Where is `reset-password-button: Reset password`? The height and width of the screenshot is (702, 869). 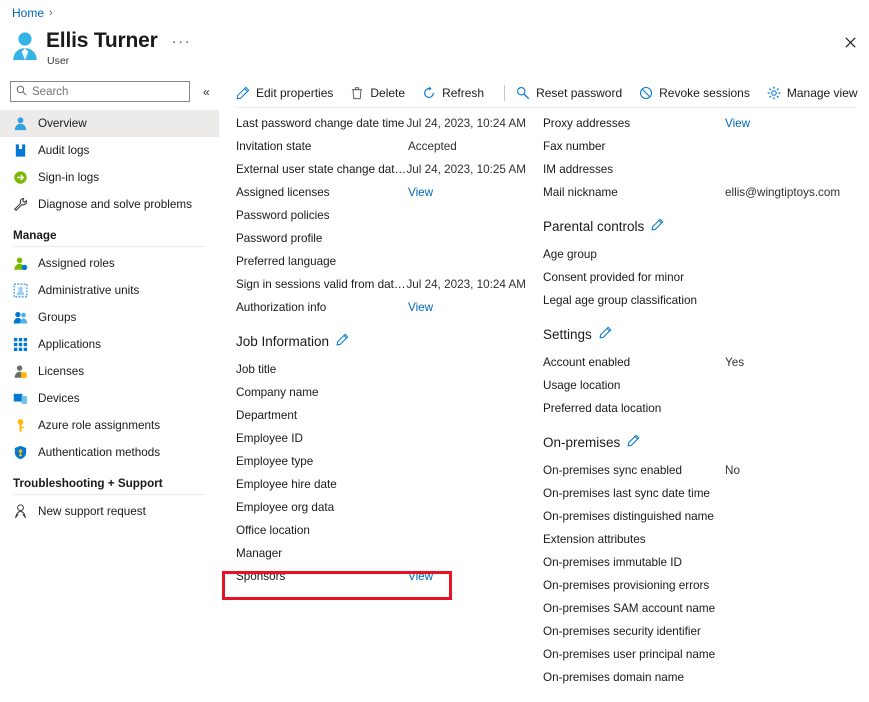 reset-password-button: Reset password is located at coordinates (573, 93).